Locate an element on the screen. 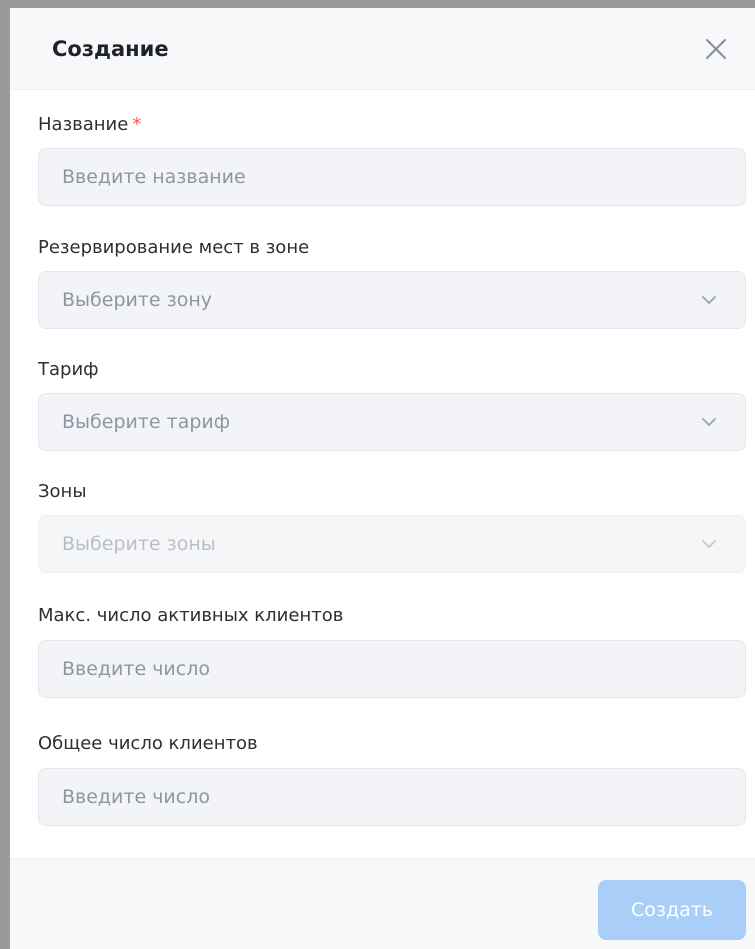 The image size is (755, 949). tariff-placeholder: Выберите тариф is located at coordinates (146, 422).